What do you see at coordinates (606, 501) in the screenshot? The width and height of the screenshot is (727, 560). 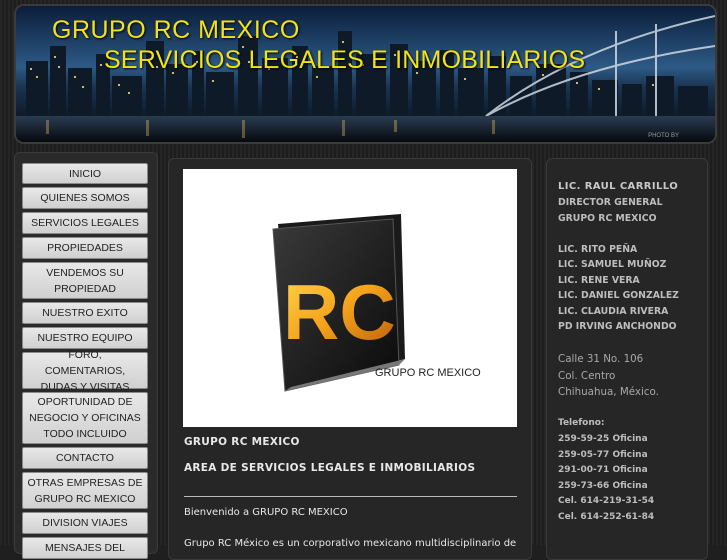 I see `phone-number: Cel. 614-219-31-54` at bounding box center [606, 501].